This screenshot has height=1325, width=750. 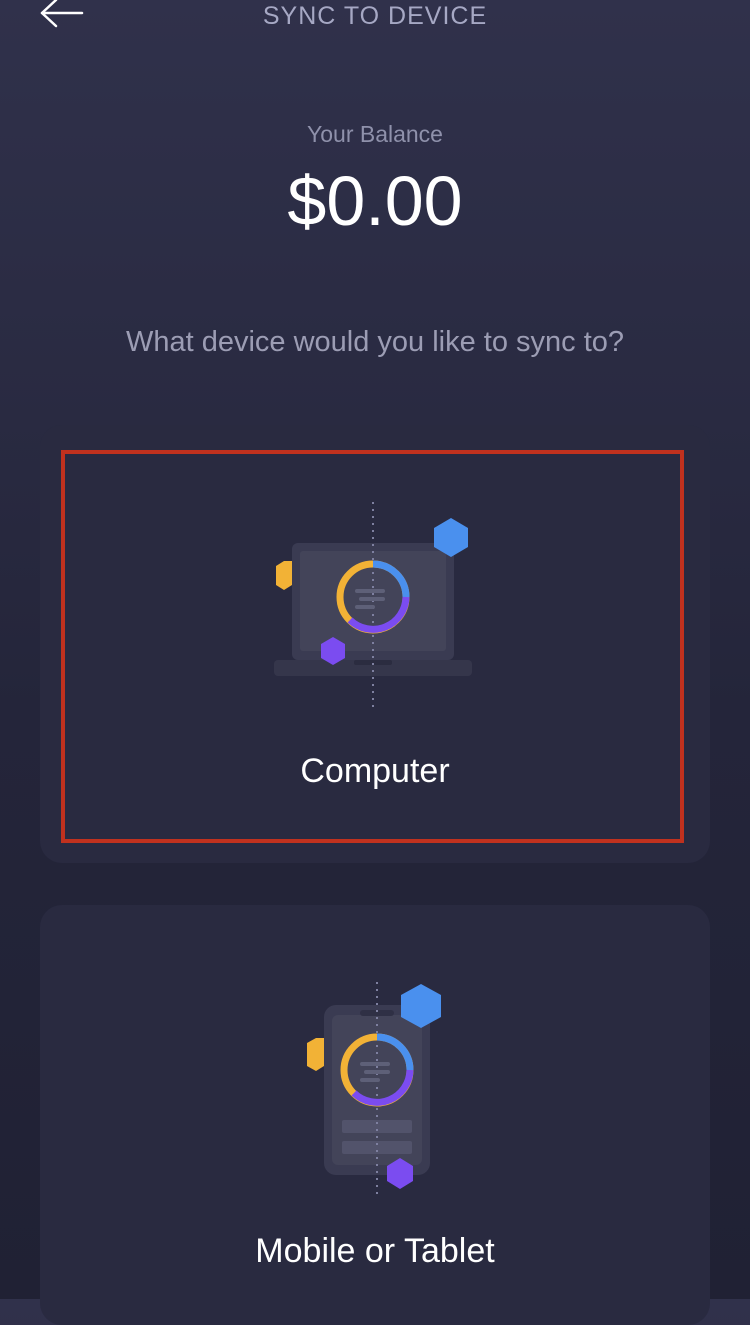 I want to click on header: SYNC TO DEVICE, so click(x=375, y=20).